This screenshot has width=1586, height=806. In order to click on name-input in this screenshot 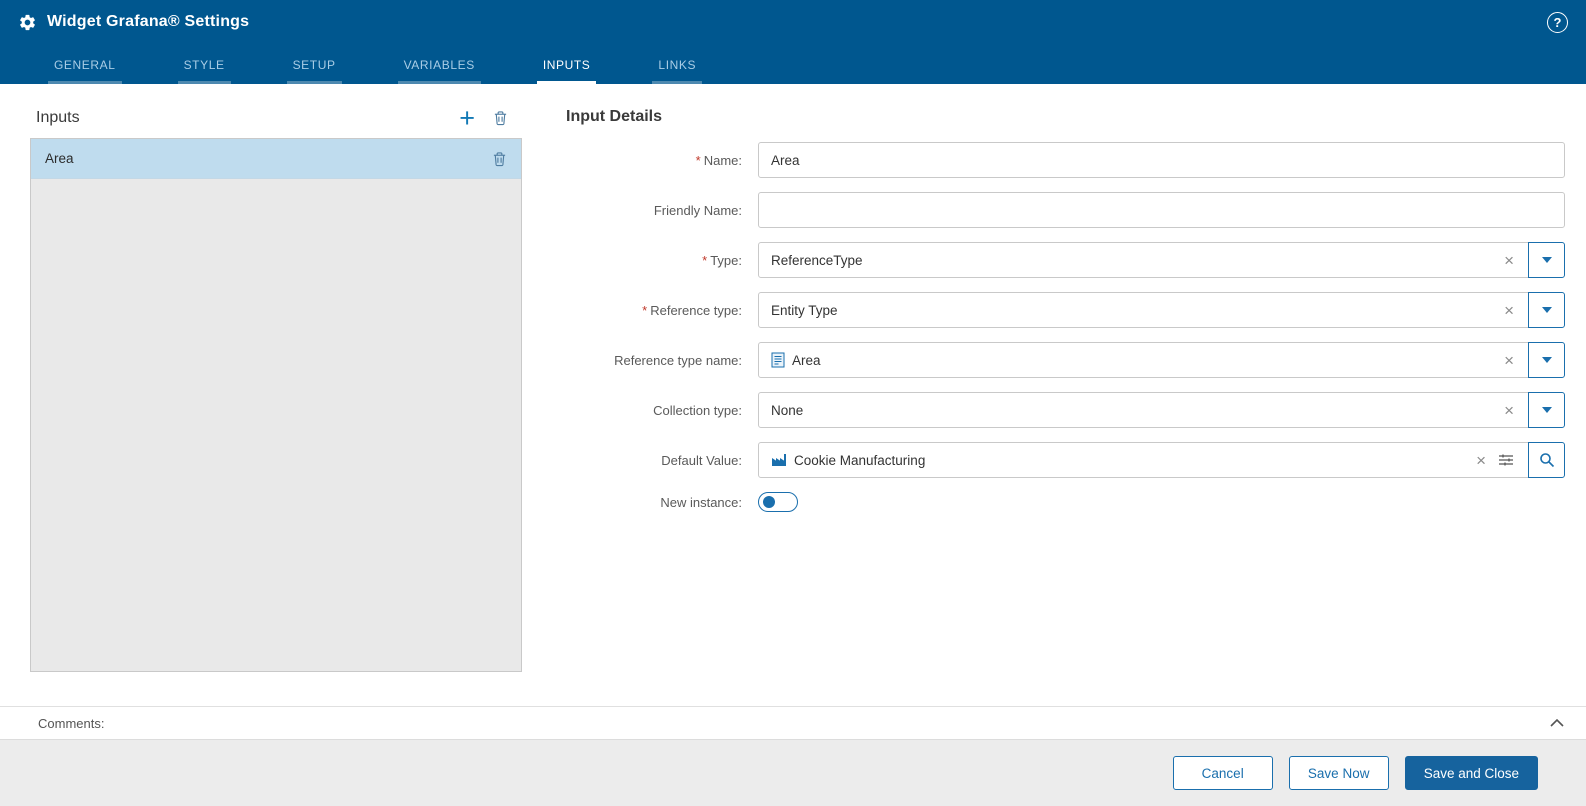, I will do `click(1161, 160)`.